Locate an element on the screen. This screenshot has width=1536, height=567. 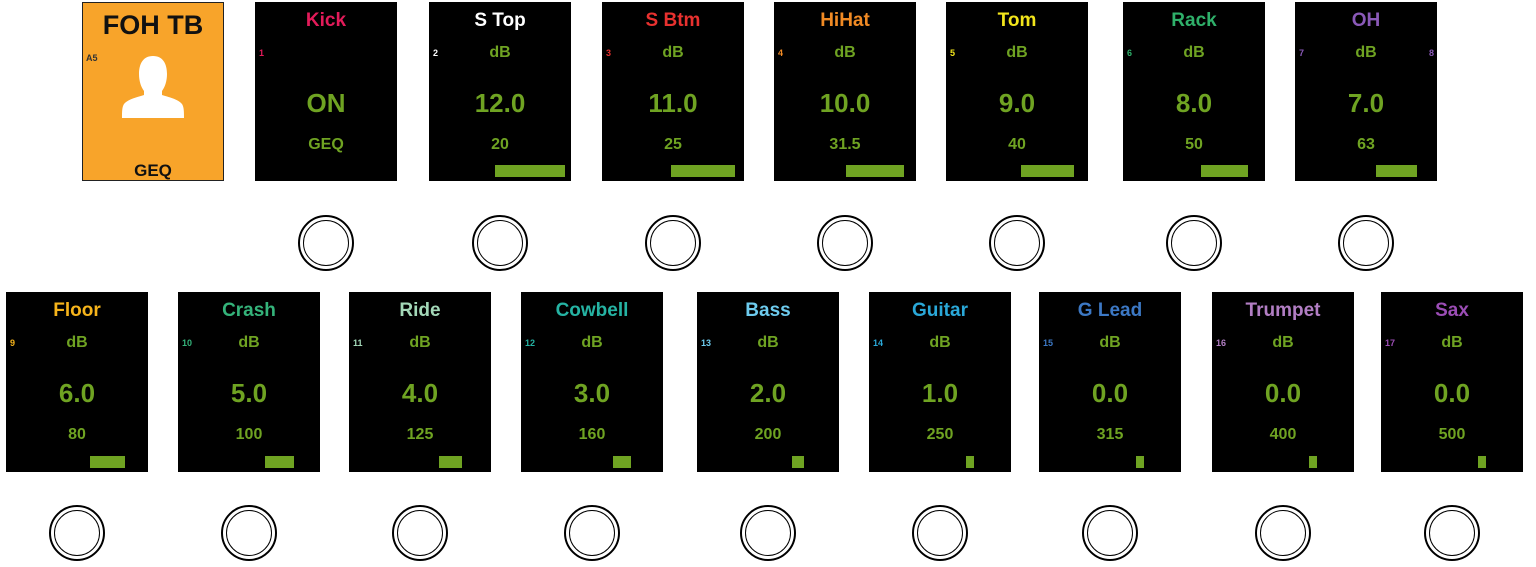
channel-name: HiHat is located at coordinates (845, 20).